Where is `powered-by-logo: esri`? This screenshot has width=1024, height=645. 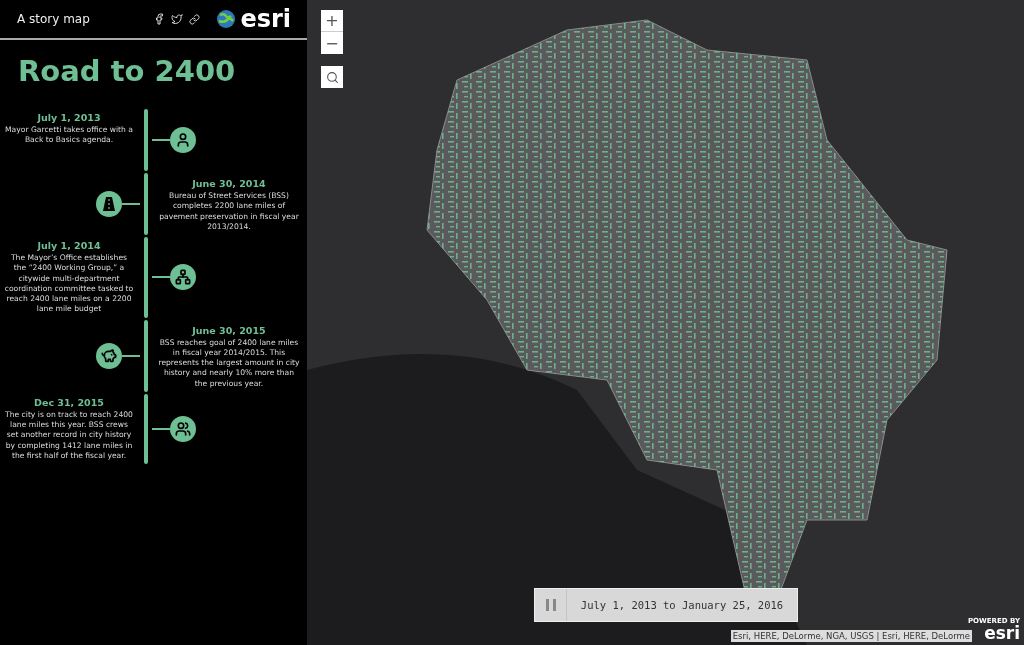
powered-by-logo: esri is located at coordinates (1002, 633).